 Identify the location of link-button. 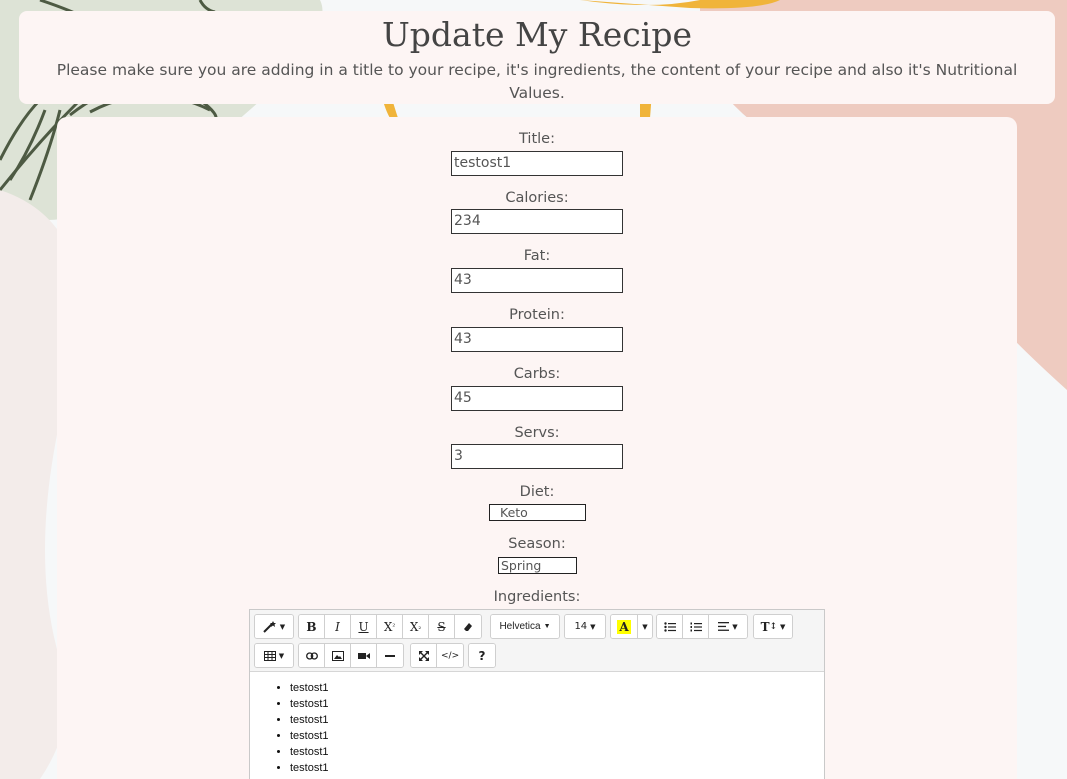
(312, 655).